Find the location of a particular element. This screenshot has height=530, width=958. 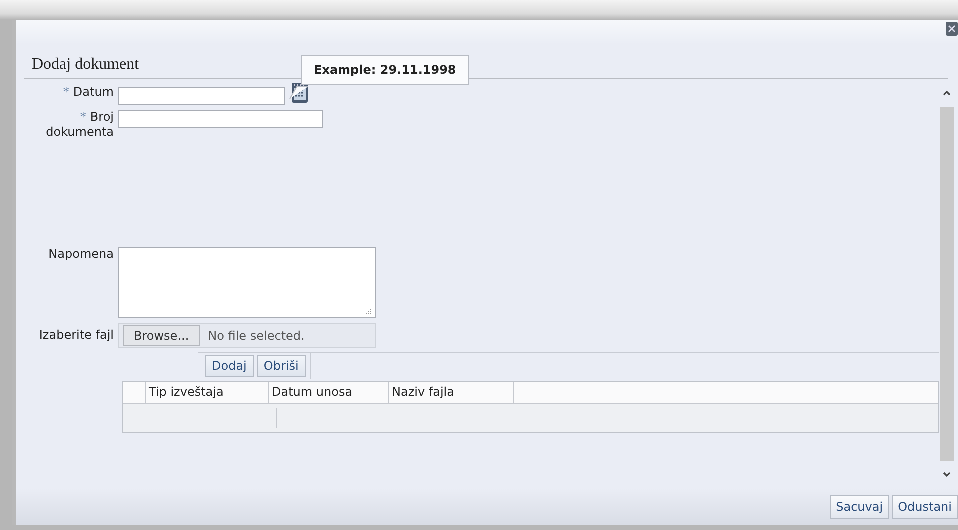

field-label: Izaberite fajl is located at coordinates (76, 335).